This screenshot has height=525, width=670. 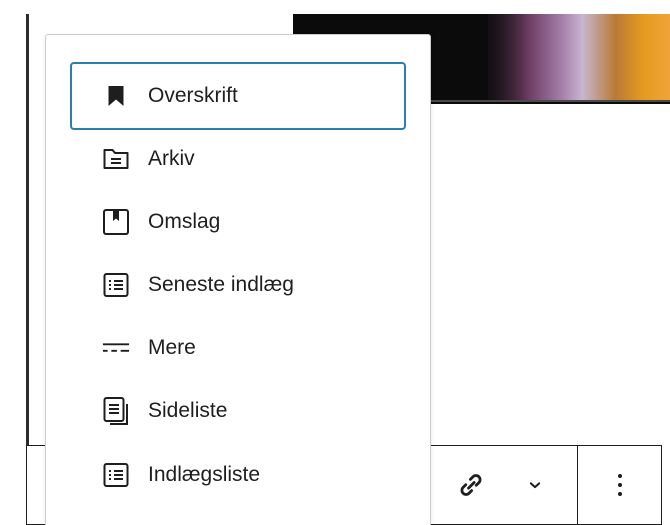 I want to click on menu-item-sideliste: Sideliste, so click(x=237, y=411).